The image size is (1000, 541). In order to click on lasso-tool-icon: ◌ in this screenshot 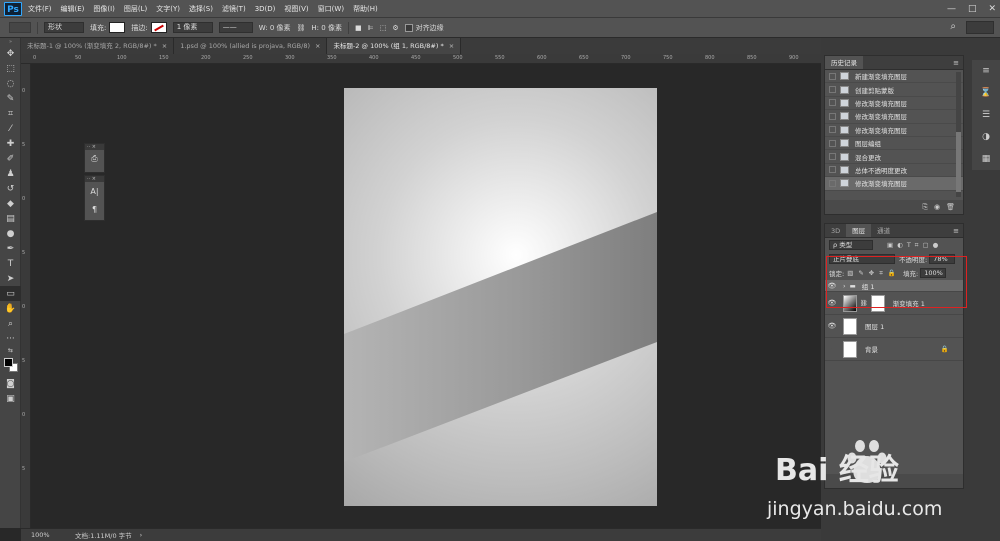, I will do `click(10, 83)`.